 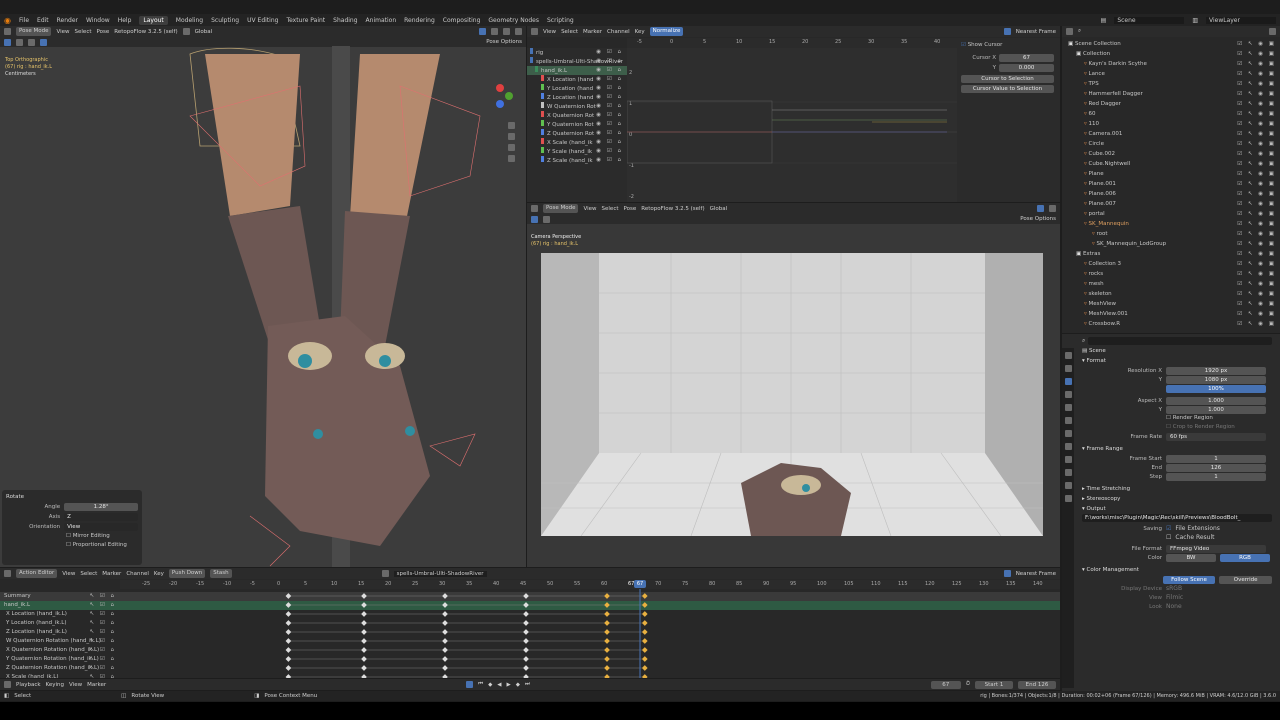 I want to click on action-channel-row: Summary ↖ ☑ ⌂, so click(x=60, y=596).